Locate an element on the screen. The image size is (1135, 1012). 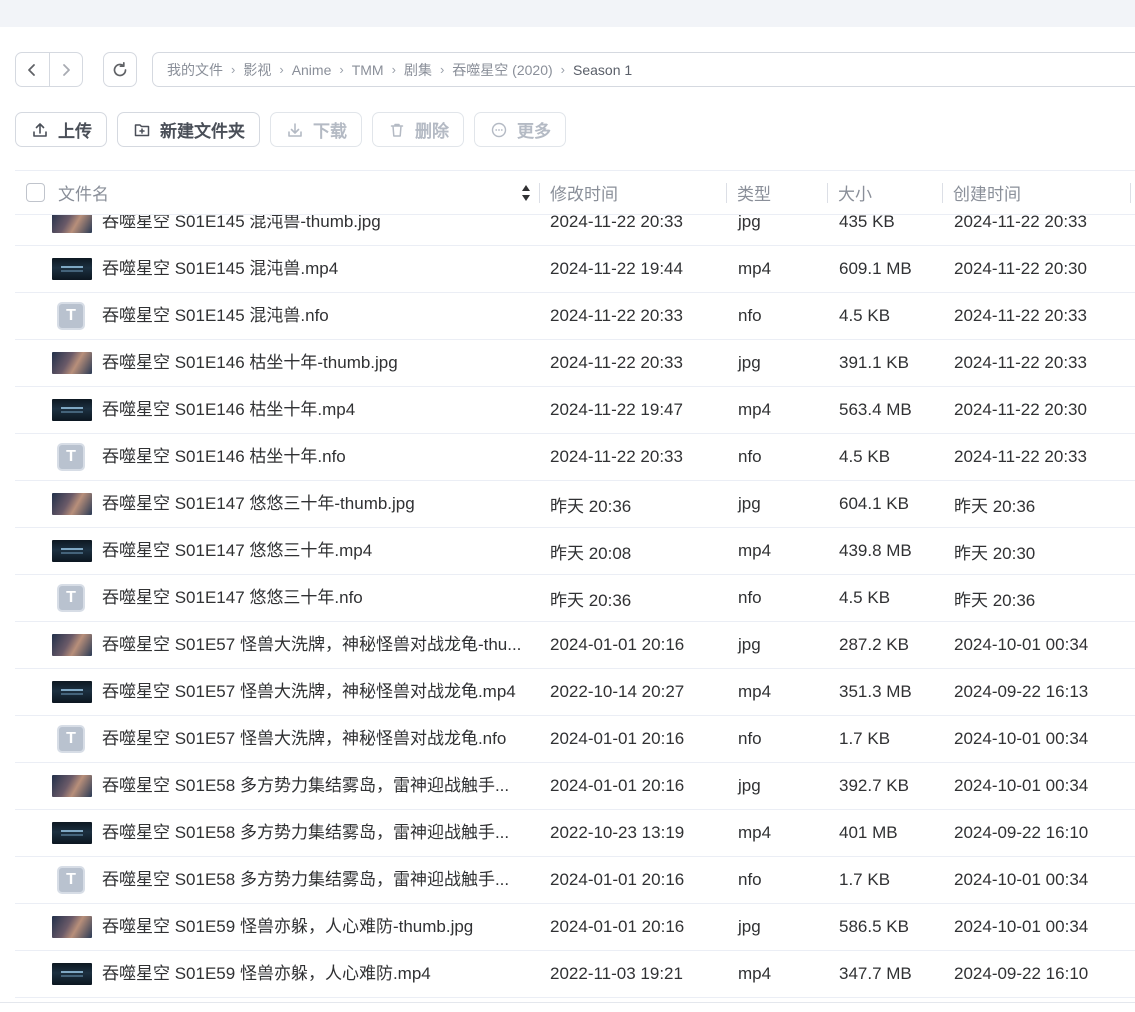
file-name: 吞噬星空 S01E146 枯坐十年-thumb.jpg is located at coordinates (317, 363).